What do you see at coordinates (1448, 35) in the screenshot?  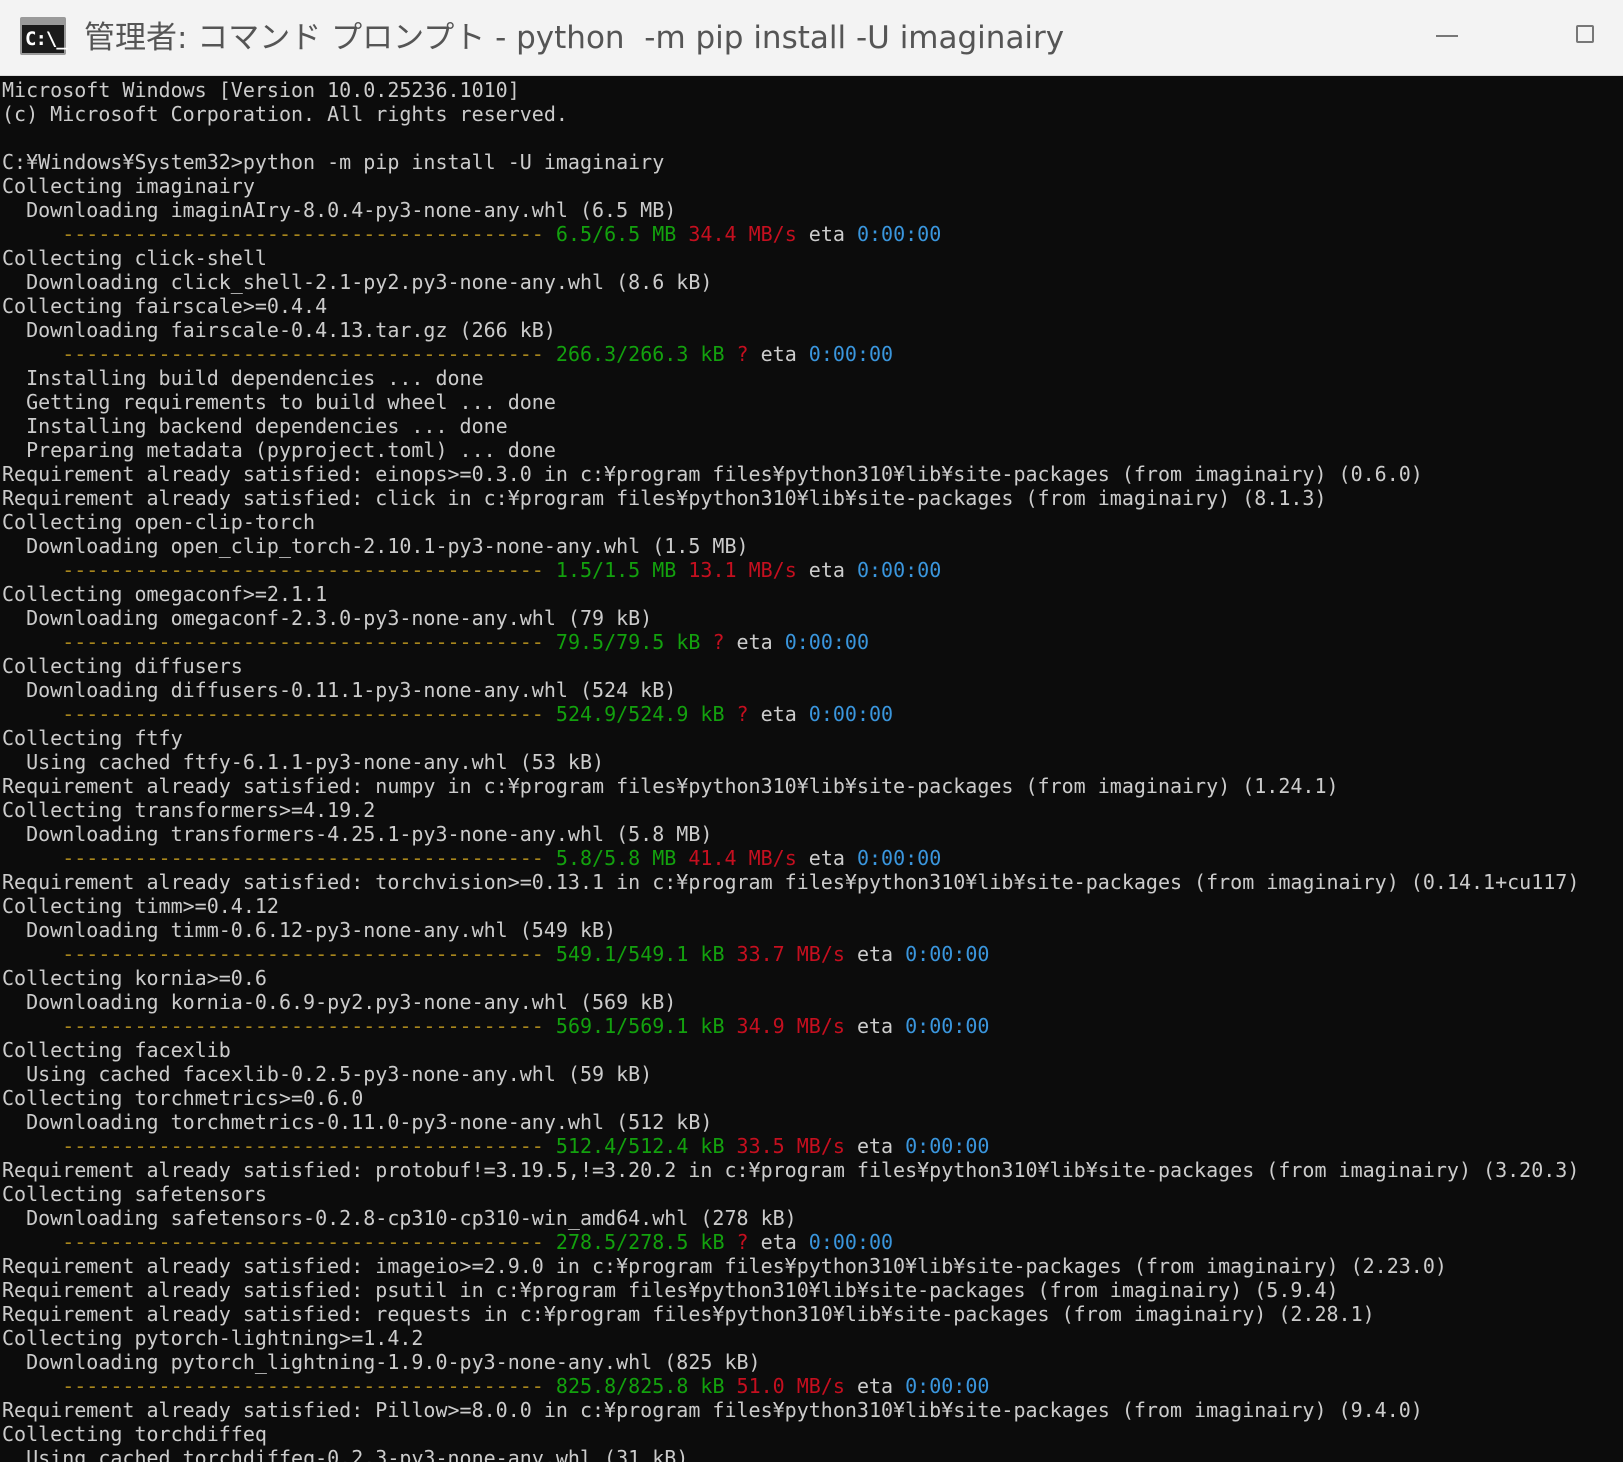 I see `minimize-button` at bounding box center [1448, 35].